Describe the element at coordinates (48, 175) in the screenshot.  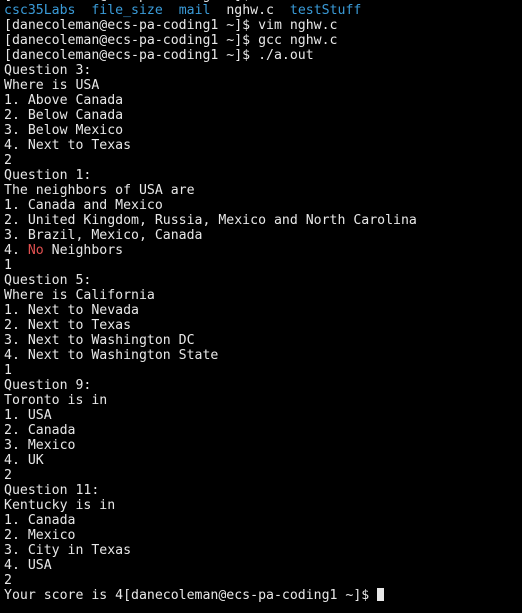
I see `terminal-text-segment: Question 1:` at that location.